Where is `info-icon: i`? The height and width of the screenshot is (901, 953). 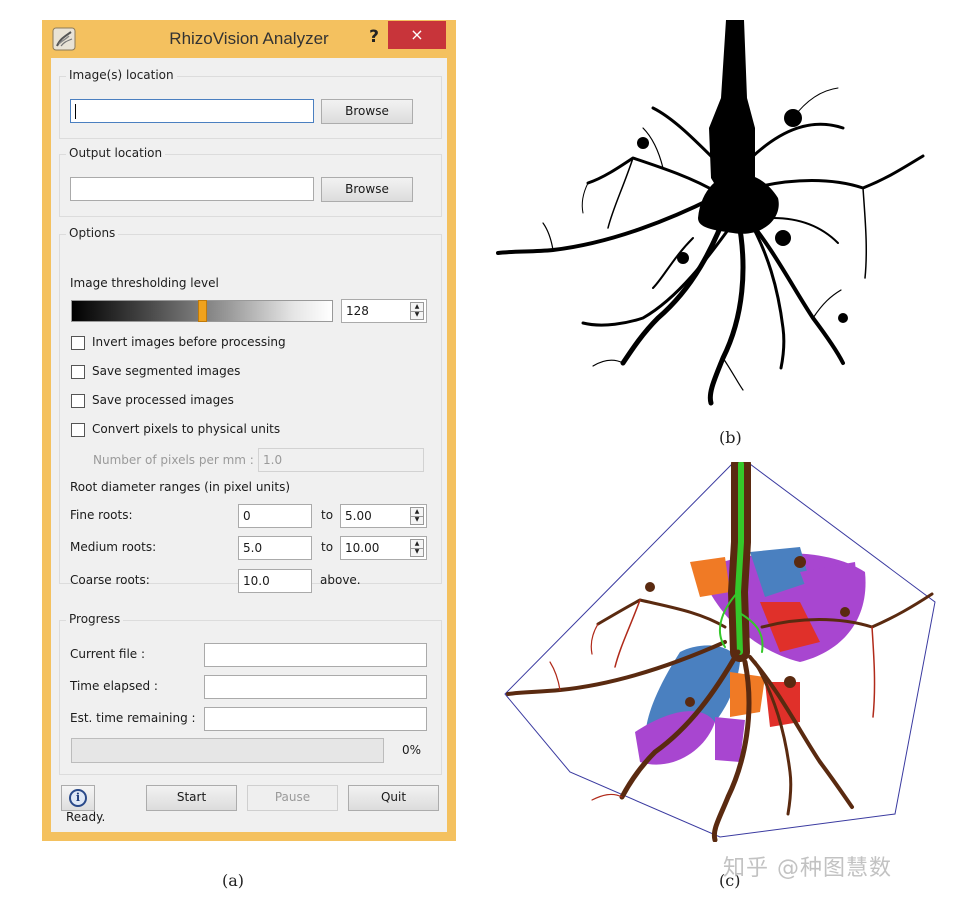
info-icon: i is located at coordinates (78, 798).